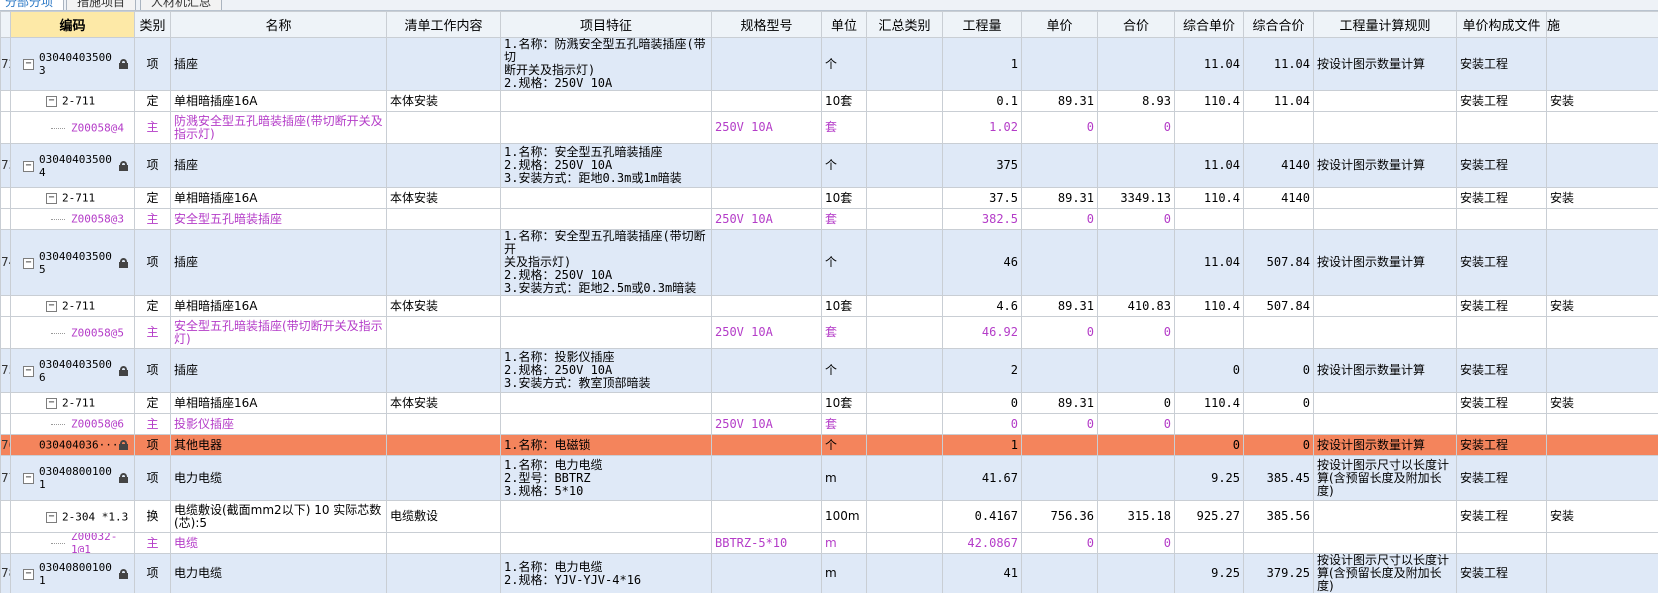 The height and width of the screenshot is (593, 1658). Describe the element at coordinates (278, 516) in the screenshot. I see `name-cell: 电缆敷设(截面mm2以下) 10 实际芯数(芯):5` at that location.